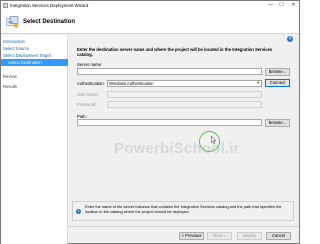 The width and height of the screenshot is (320, 244). I want to click on server-name-input, so click(169, 71).